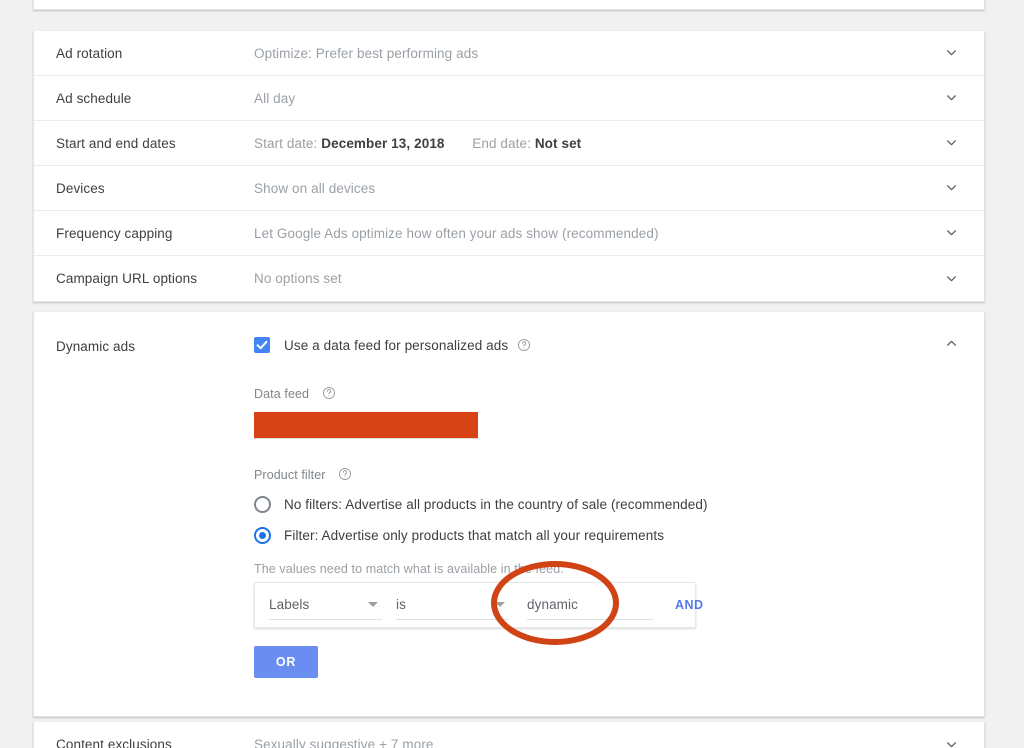  I want to click on row-label: Devices, so click(80, 188).